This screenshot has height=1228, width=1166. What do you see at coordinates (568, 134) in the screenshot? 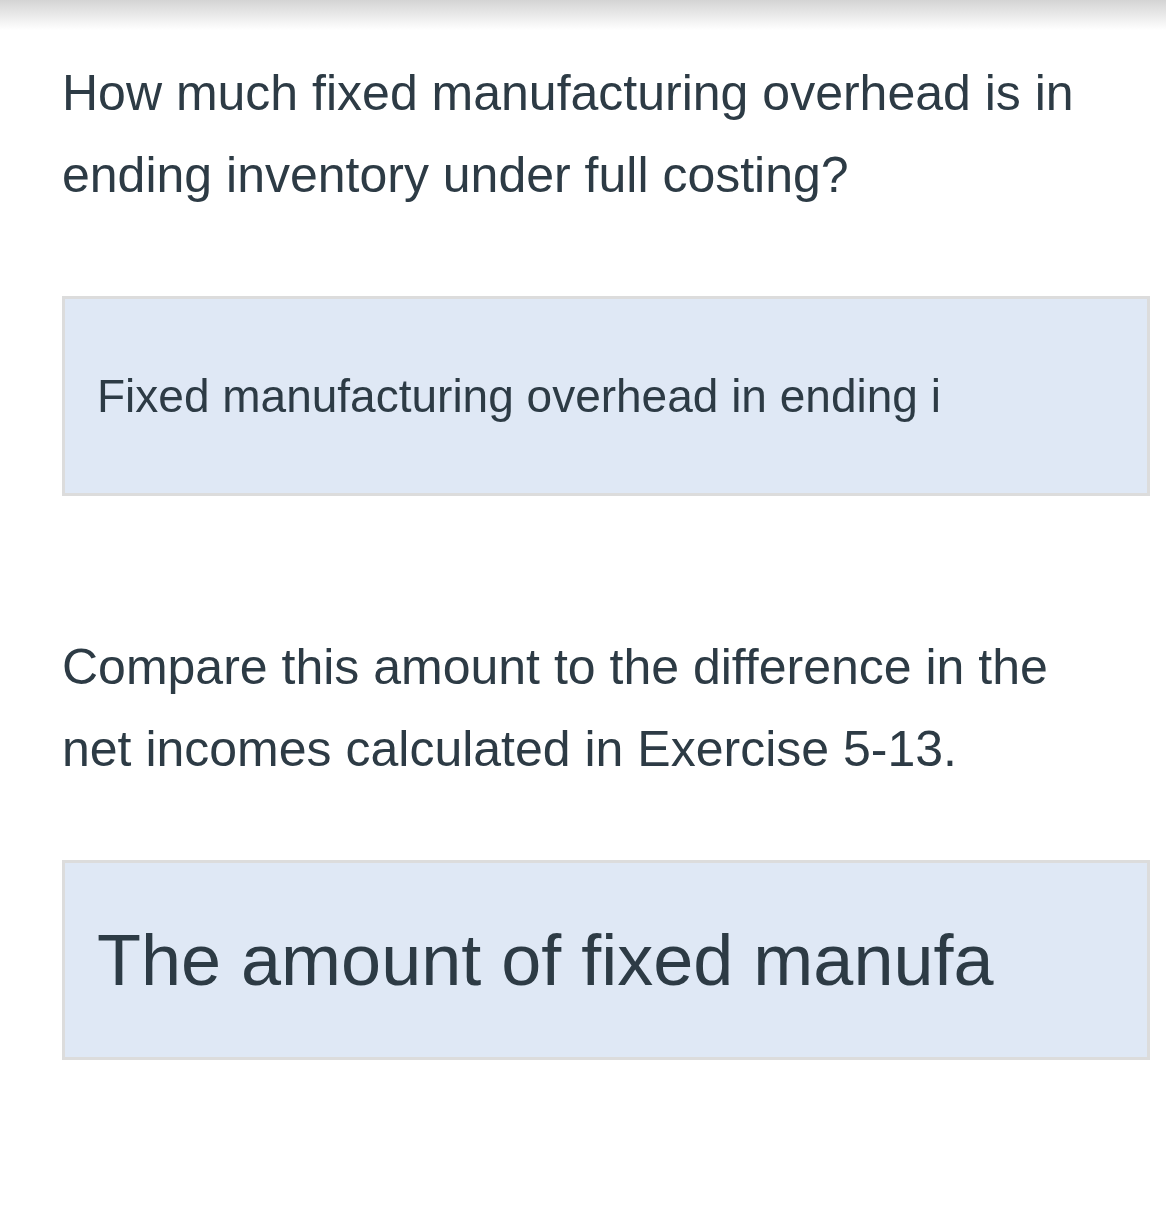
I see `question-text: How much fixed manufacturing overhead is in ending inventory under full costing?` at bounding box center [568, 134].